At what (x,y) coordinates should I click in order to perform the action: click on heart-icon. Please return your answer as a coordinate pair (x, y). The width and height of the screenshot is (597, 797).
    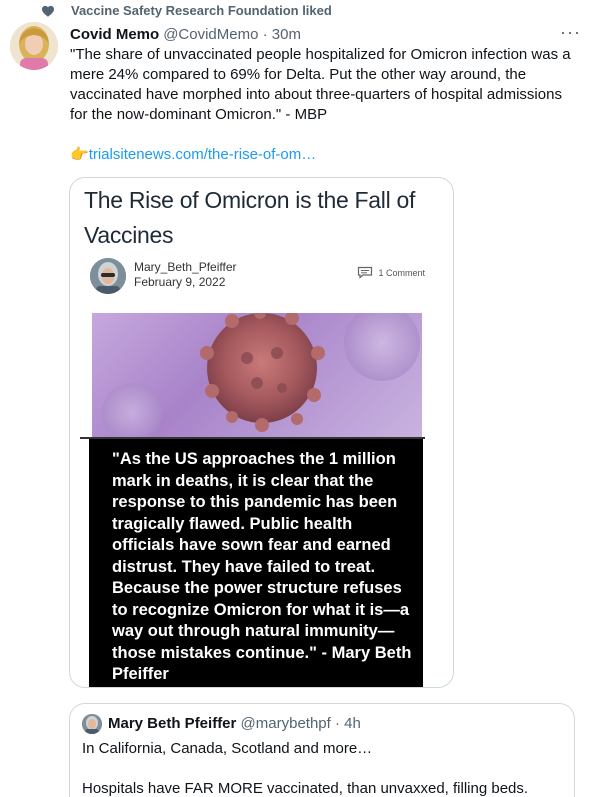
    Looking at the image, I should click on (48, 11).